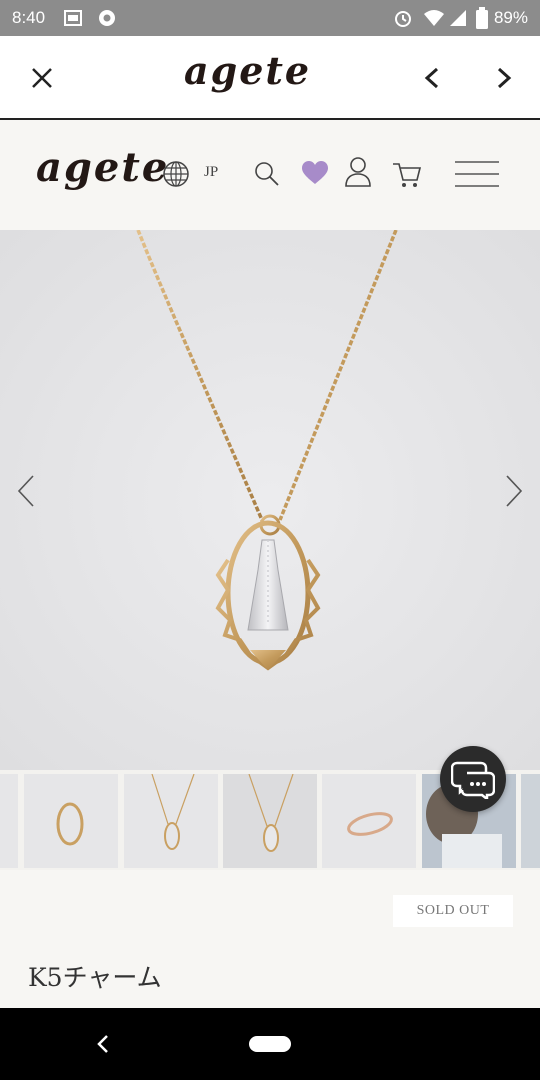  I want to click on close-button, so click(42, 78).